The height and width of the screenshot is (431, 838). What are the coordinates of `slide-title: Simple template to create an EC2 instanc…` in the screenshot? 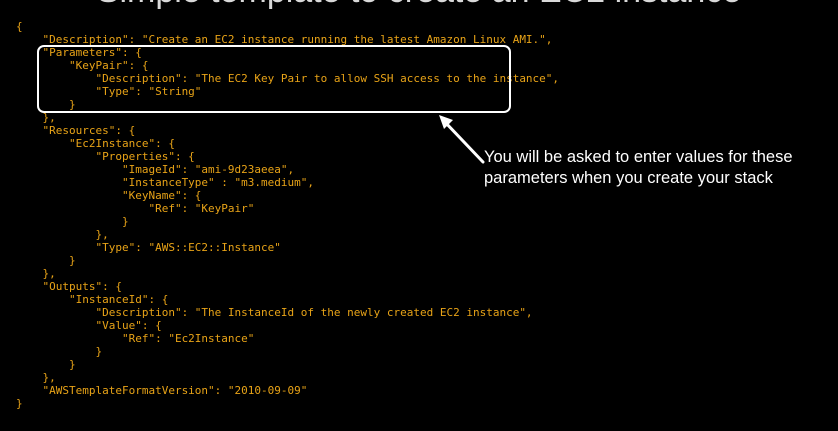 It's located at (419, 4).